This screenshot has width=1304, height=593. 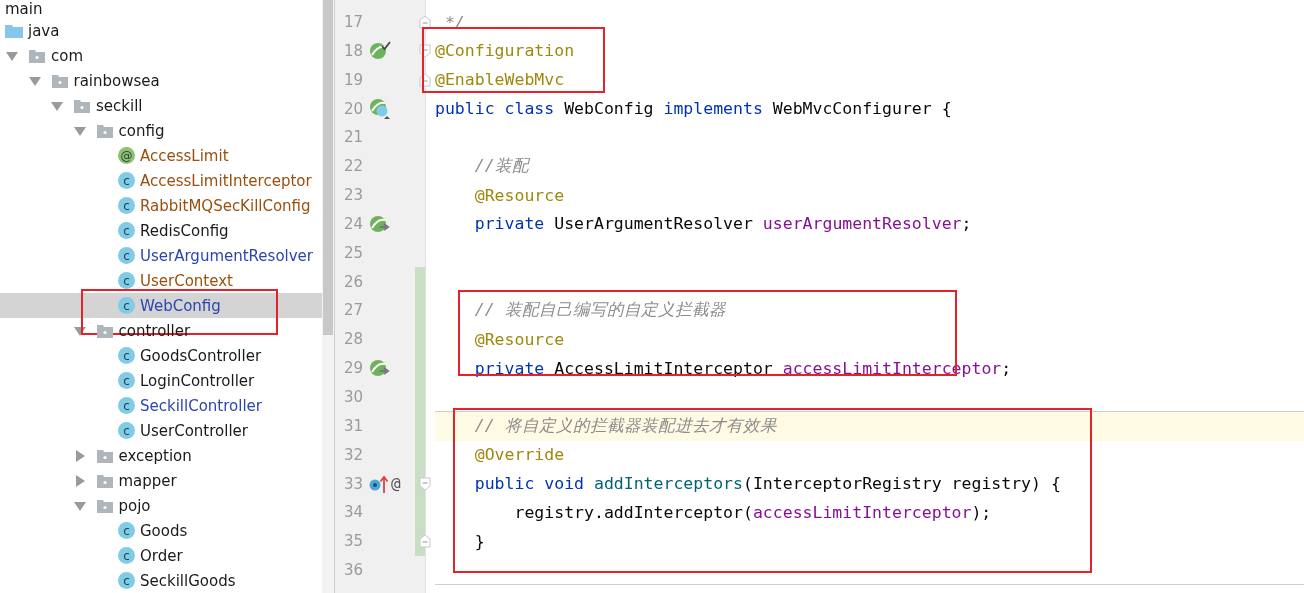 What do you see at coordinates (693, 109) in the screenshot?
I see `code-line: public class WebConfig implements WebMvcConfigurer {` at bounding box center [693, 109].